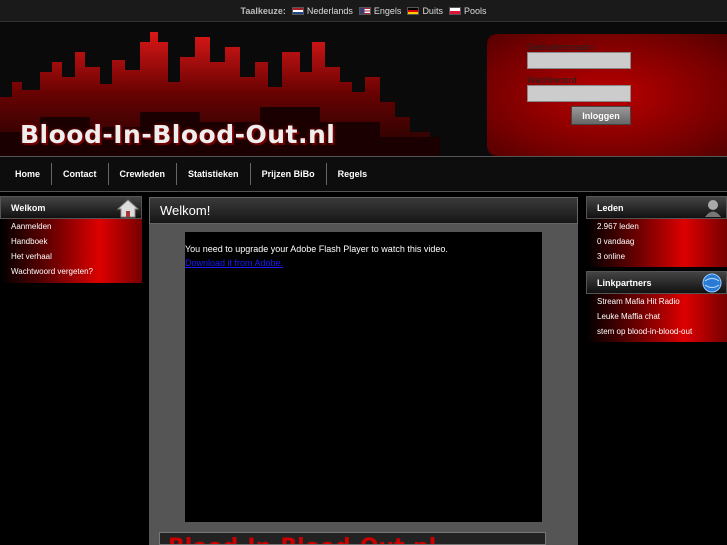  What do you see at coordinates (71, 207) in the screenshot?
I see `welkom-header: Welkom` at bounding box center [71, 207].